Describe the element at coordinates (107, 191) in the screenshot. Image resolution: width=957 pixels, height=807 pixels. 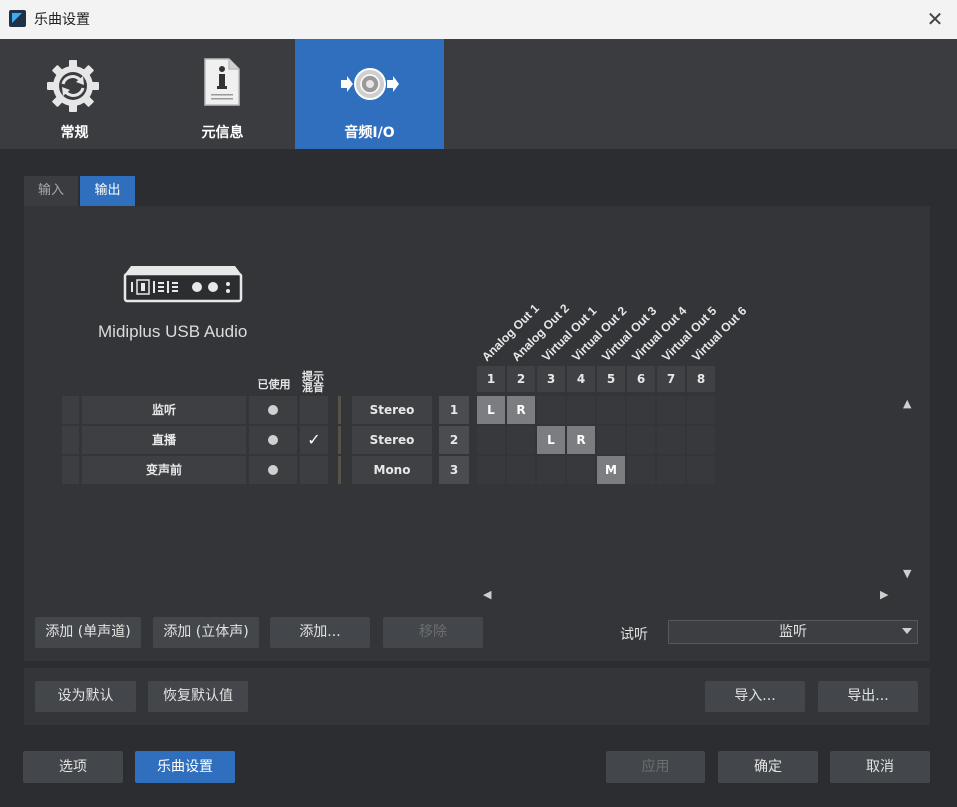
I see `tab-output: 输出` at that location.